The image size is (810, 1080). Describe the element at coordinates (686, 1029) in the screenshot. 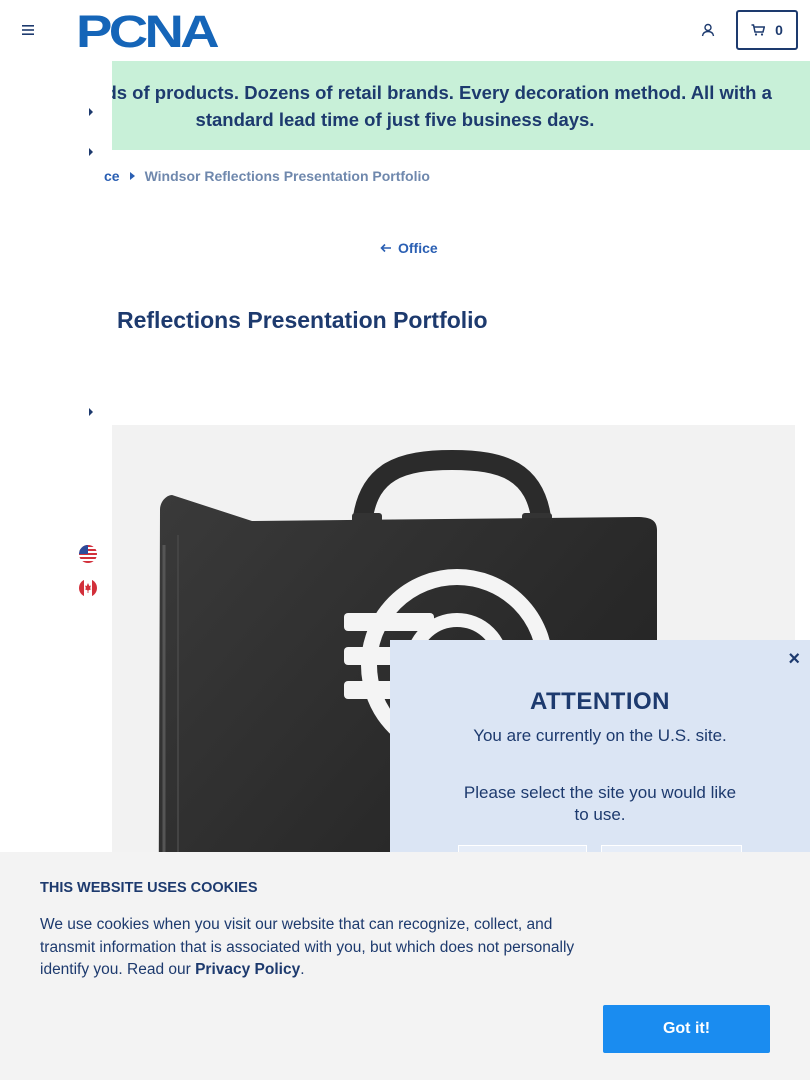

I see `accept-cookies-button: Got it!` at that location.